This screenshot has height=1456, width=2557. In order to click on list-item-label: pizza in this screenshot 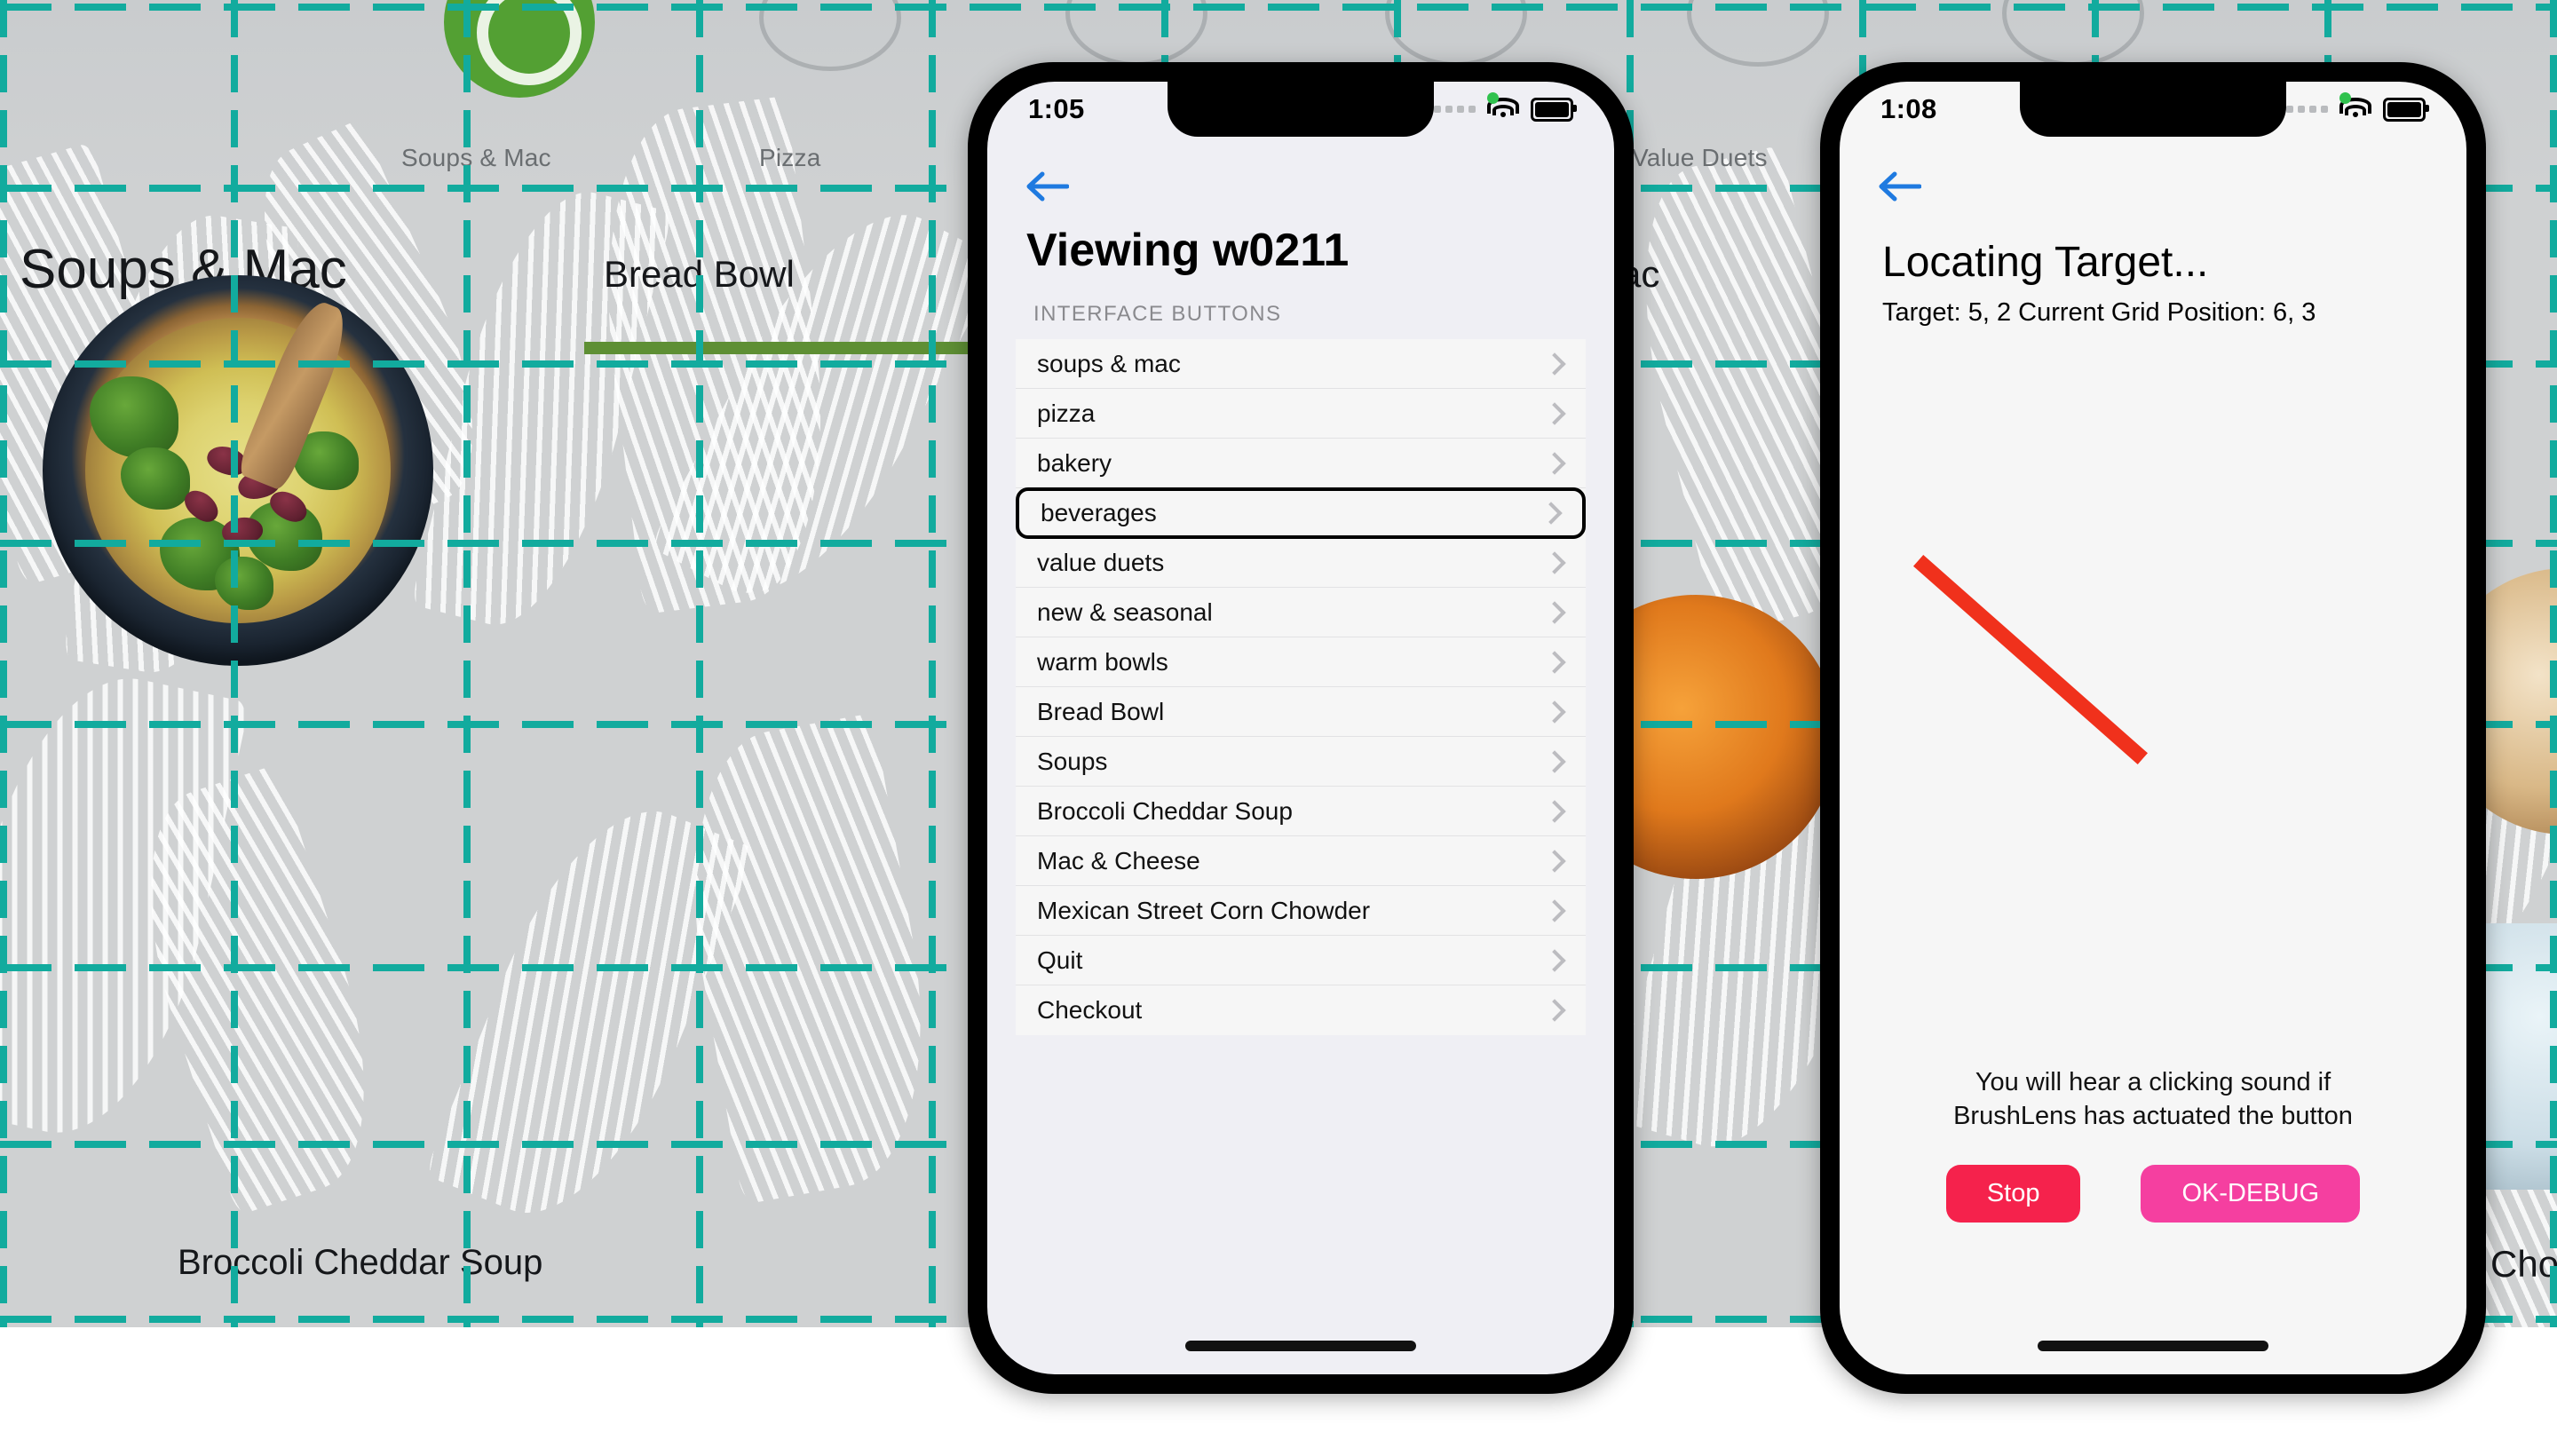, I will do `click(1066, 413)`.